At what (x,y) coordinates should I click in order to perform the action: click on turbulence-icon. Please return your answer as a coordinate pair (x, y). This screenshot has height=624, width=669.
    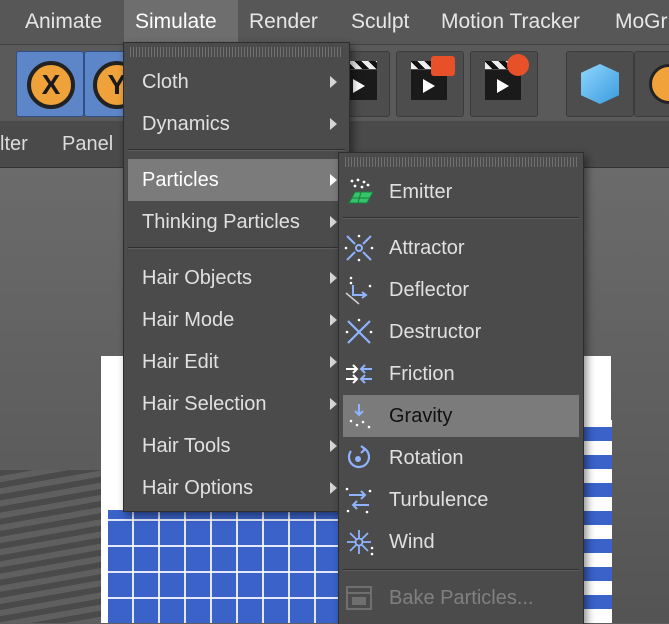
    Looking at the image, I should click on (358, 500).